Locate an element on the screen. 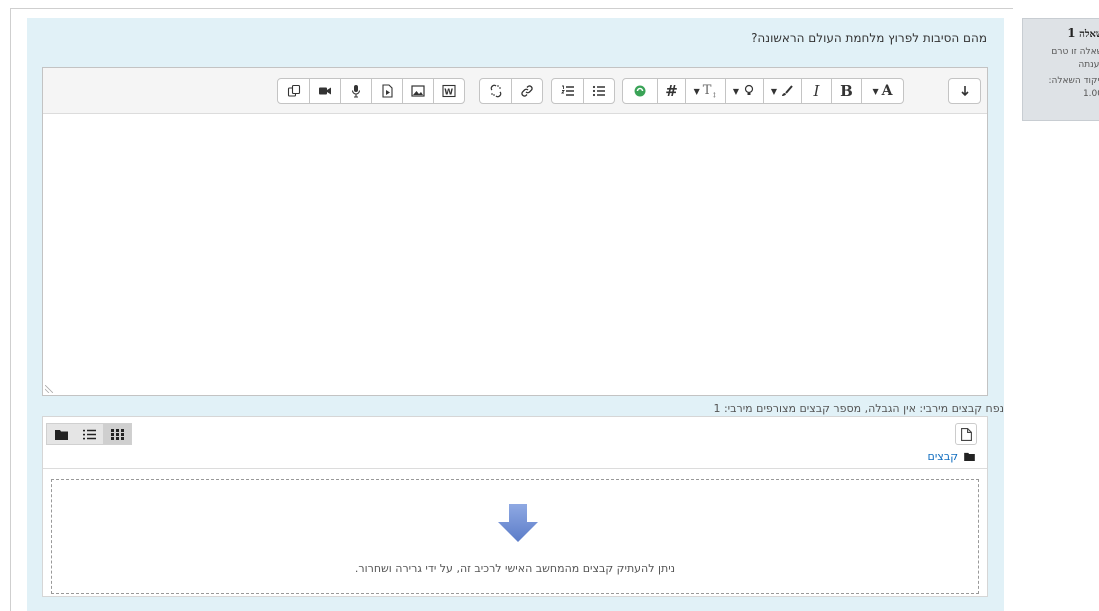 The width and height of the screenshot is (1099, 611). italic-icon: I is located at coordinates (816, 91).